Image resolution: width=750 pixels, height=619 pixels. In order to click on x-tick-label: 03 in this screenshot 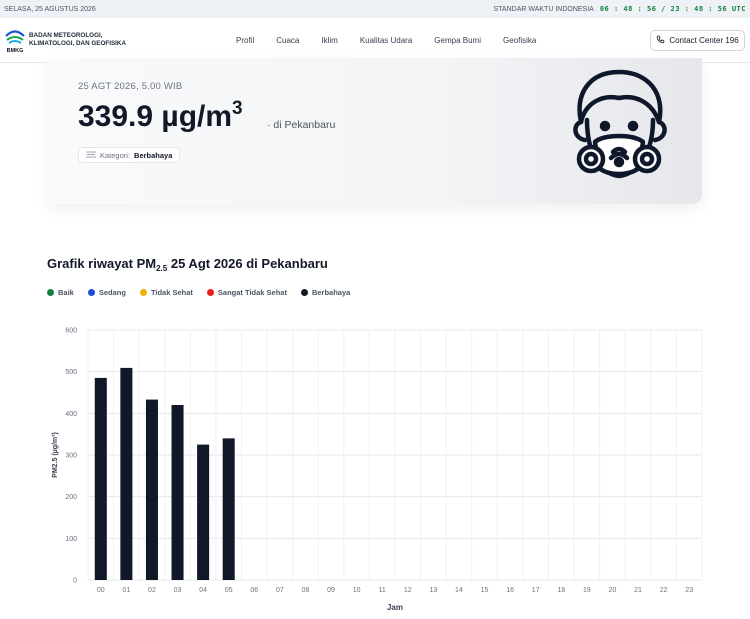, I will do `click(178, 590)`.